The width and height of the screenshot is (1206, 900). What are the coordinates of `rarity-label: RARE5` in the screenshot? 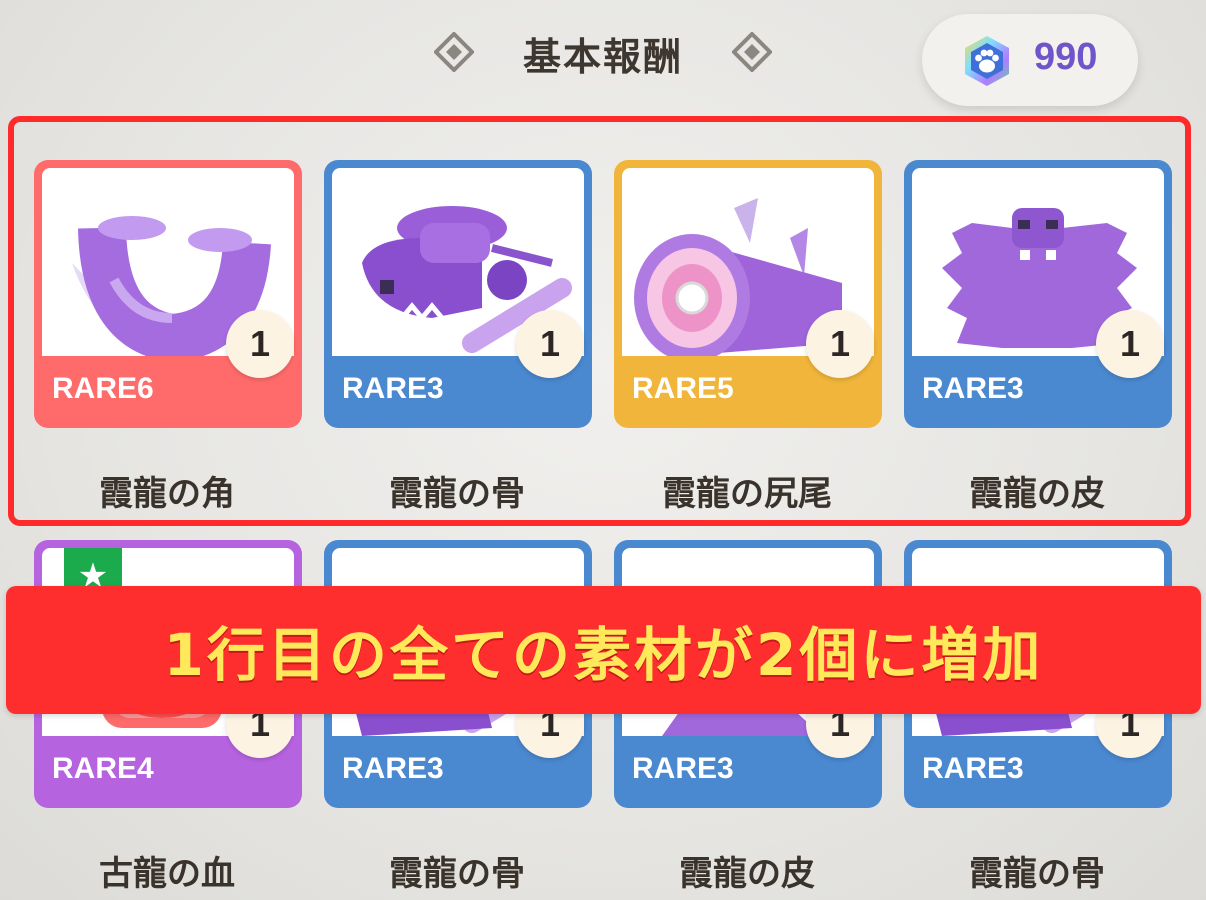 It's located at (683, 388).